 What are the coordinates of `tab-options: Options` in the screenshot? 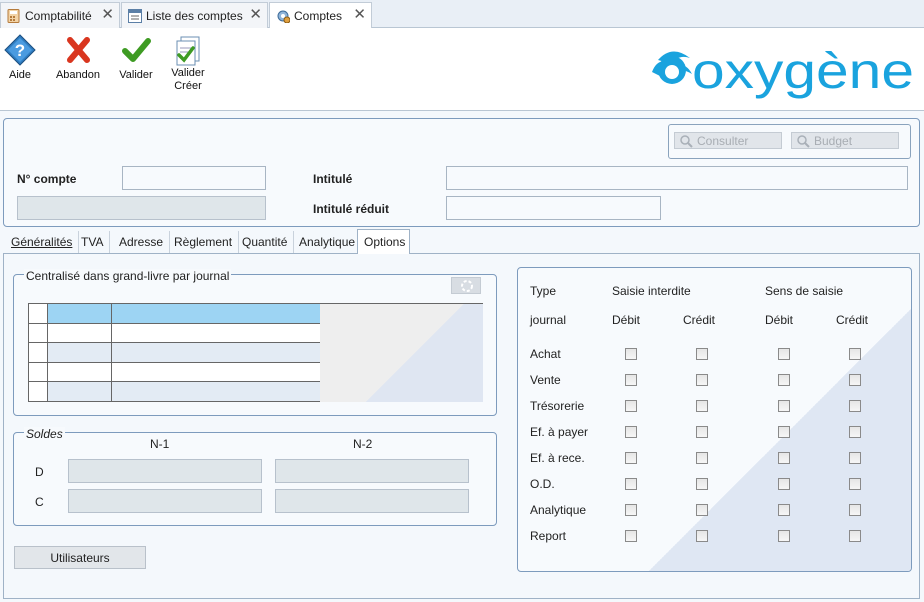 It's located at (383, 241).